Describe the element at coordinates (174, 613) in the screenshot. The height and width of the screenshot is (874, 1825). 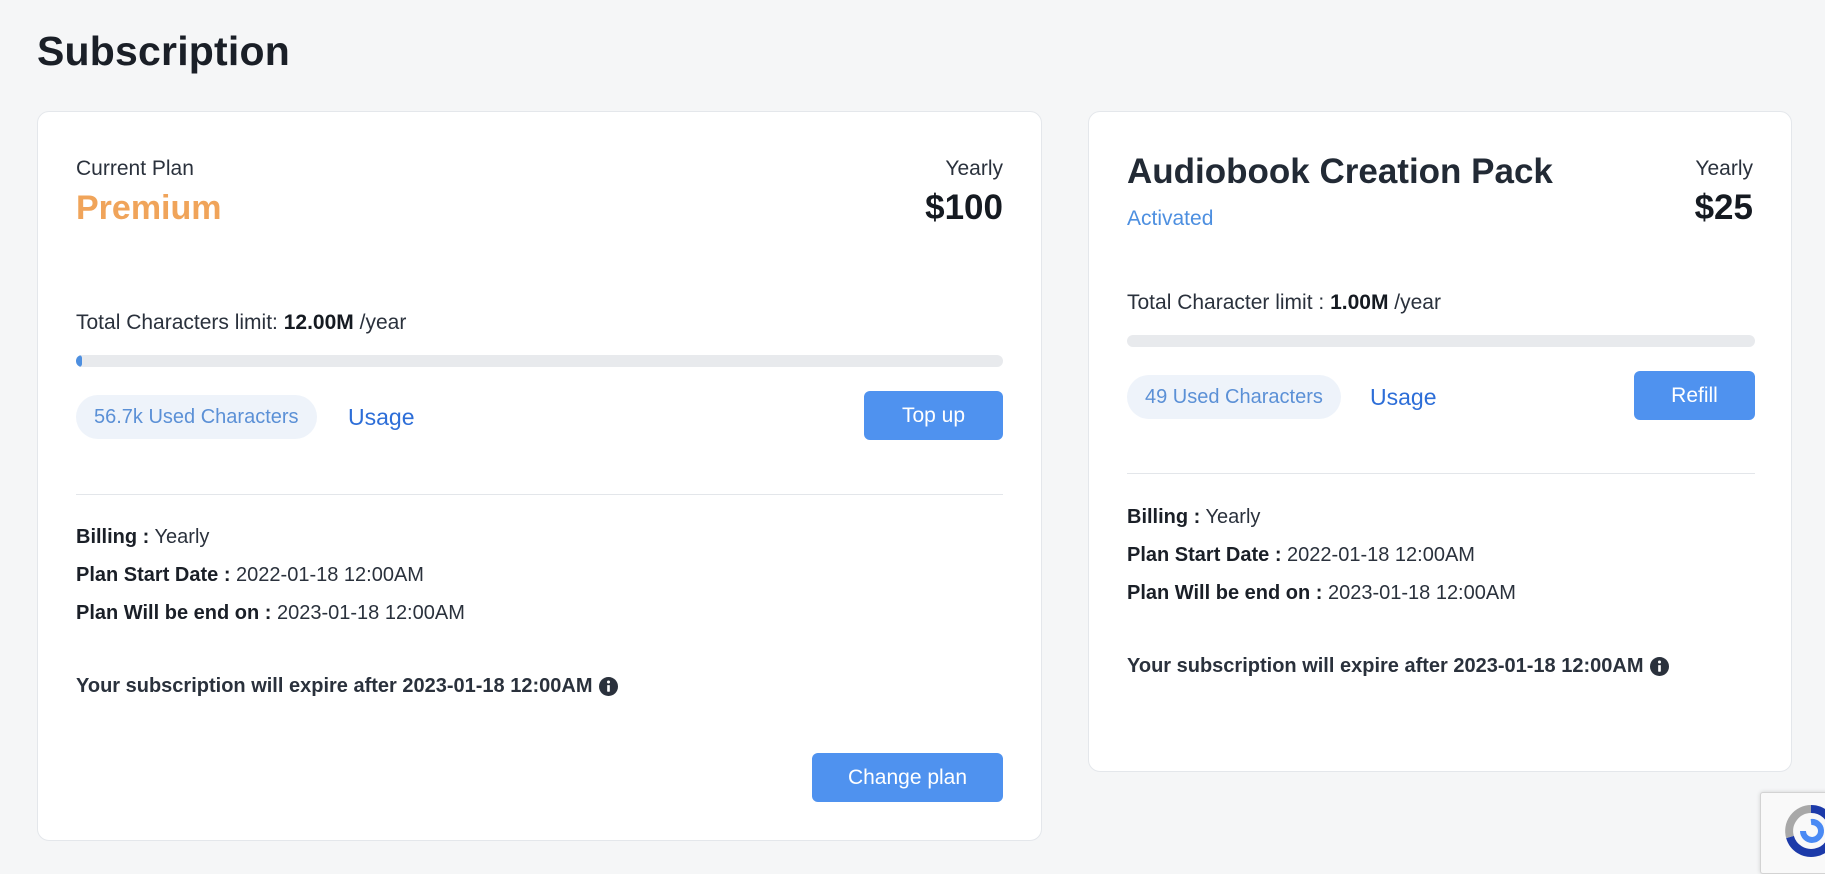
I see `plan-end-label: Plan Will be end on :` at that location.